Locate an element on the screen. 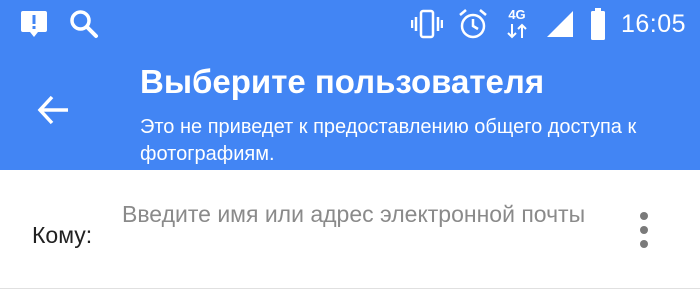  back-button is located at coordinates (54, 110).